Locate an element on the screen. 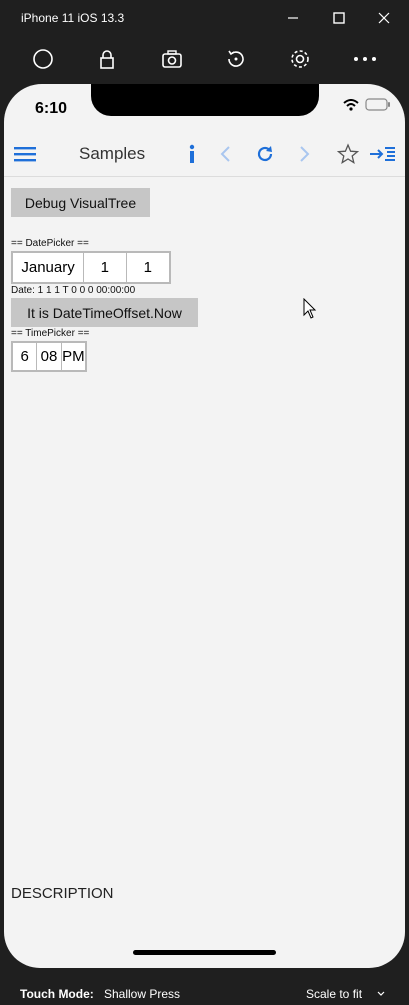 Image resolution: width=409 pixels, height=1005 pixels. date-picker: January 1 1 is located at coordinates (91, 267).